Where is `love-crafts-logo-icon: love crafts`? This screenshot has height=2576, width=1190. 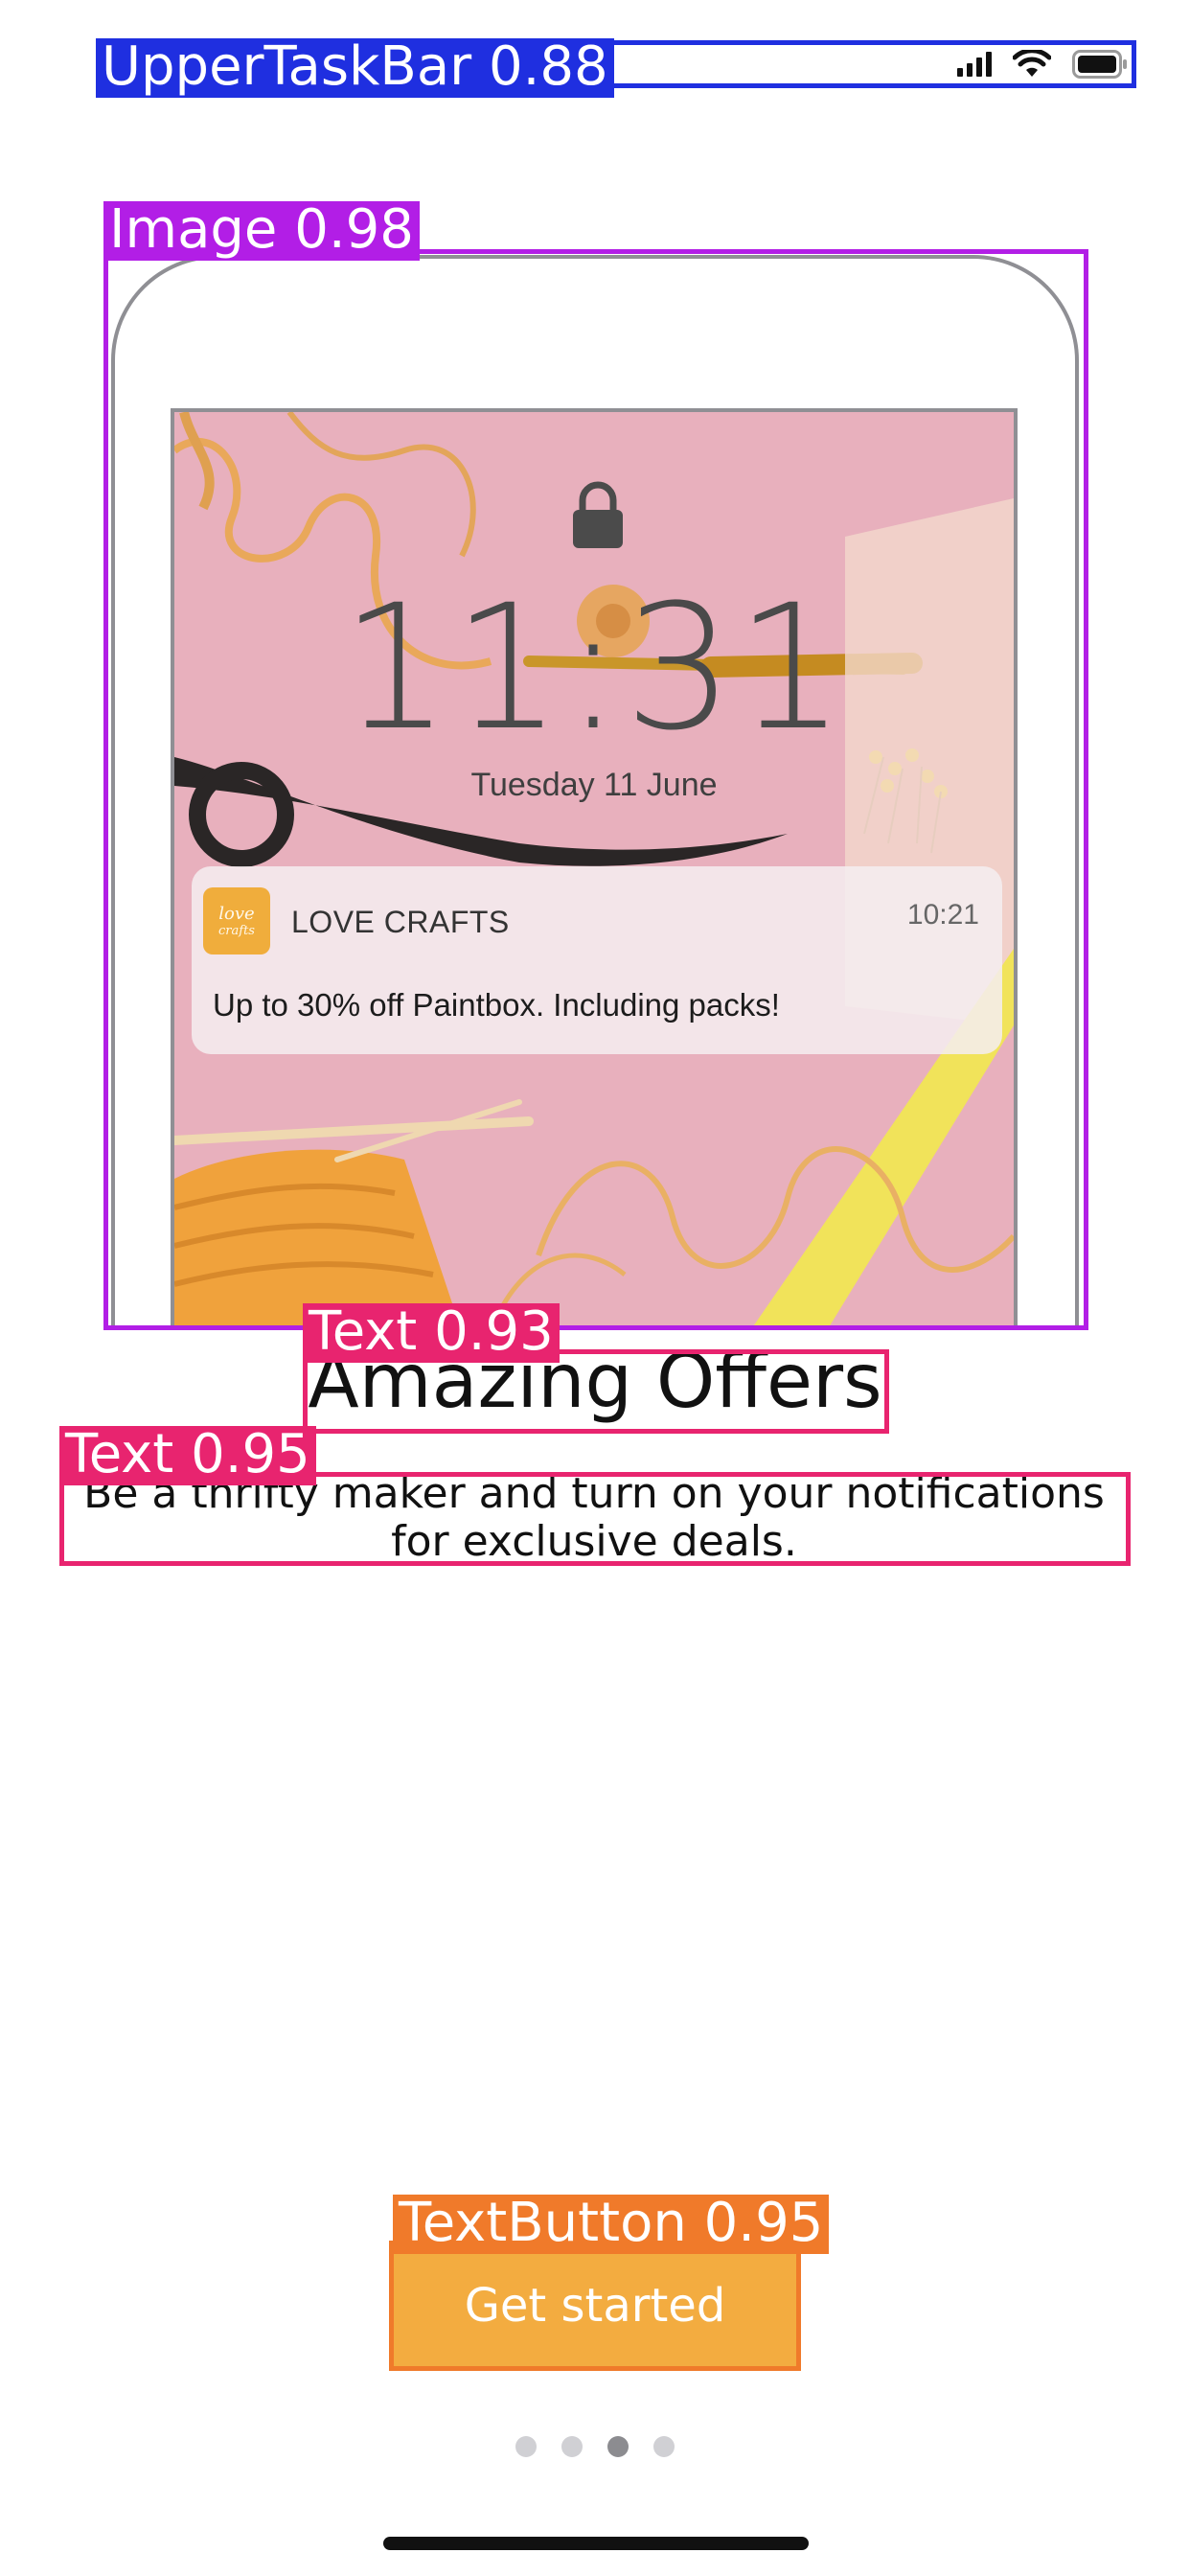
love-crafts-logo-icon: love crafts is located at coordinates (237, 920).